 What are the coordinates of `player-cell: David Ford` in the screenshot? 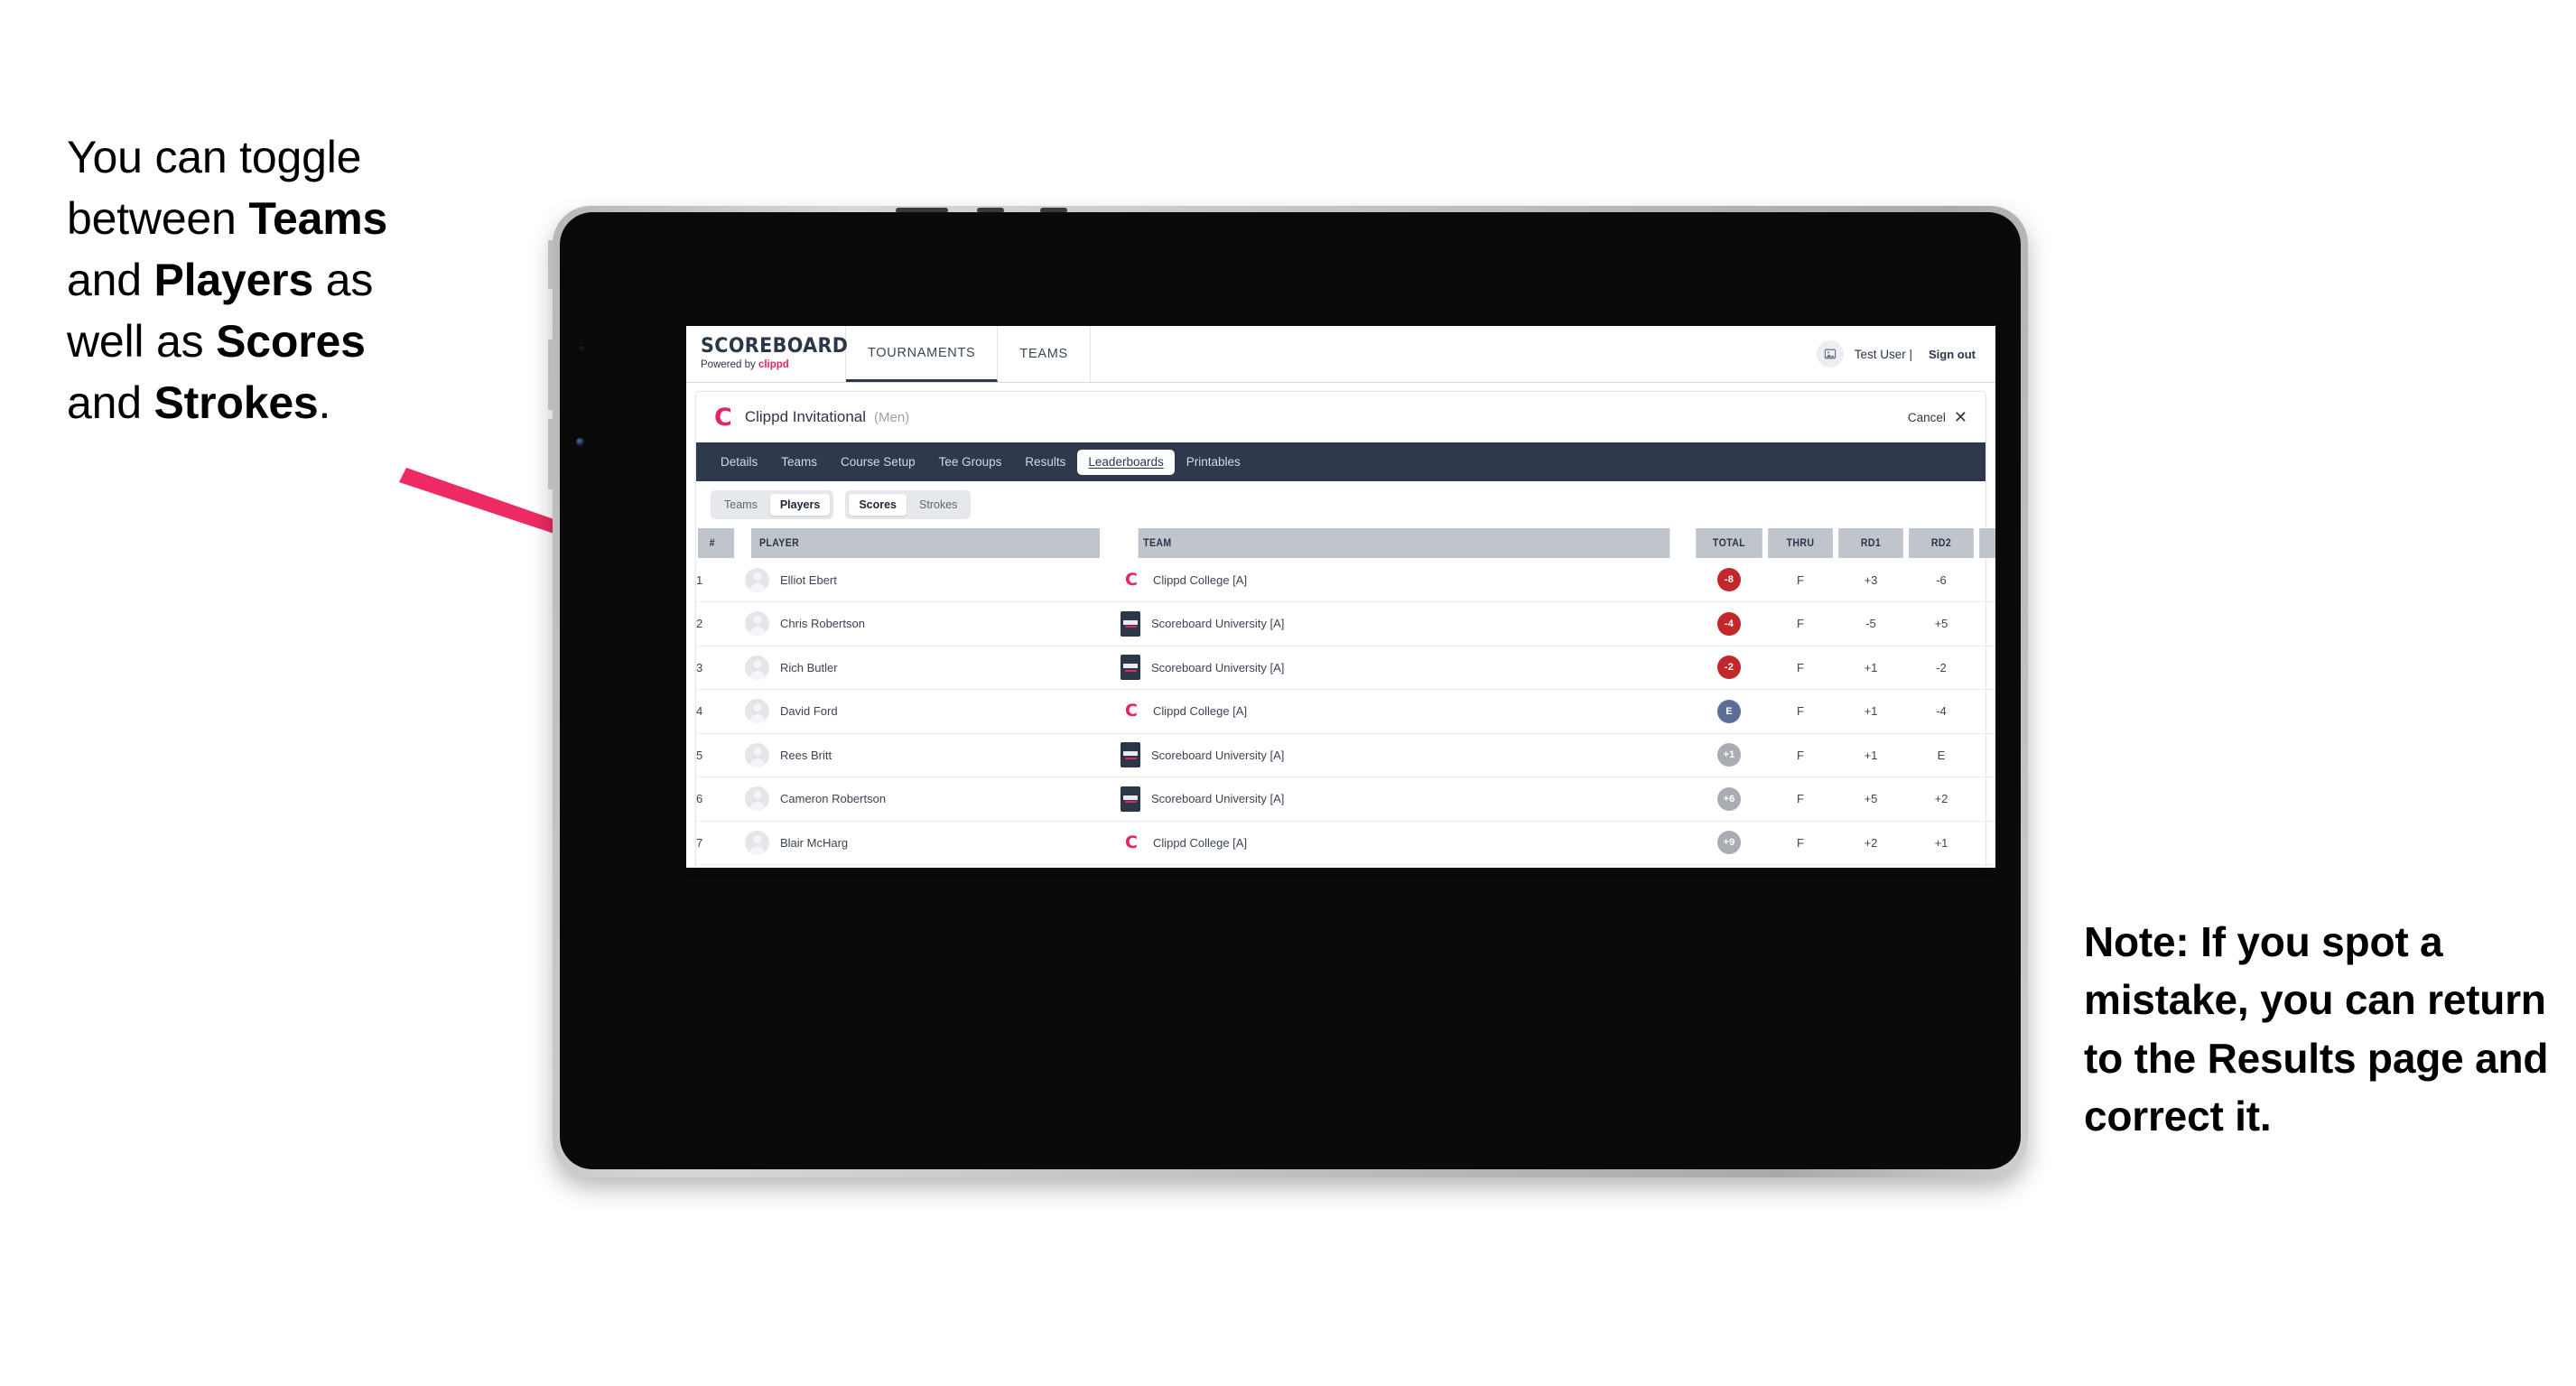 It's located at (925, 712).